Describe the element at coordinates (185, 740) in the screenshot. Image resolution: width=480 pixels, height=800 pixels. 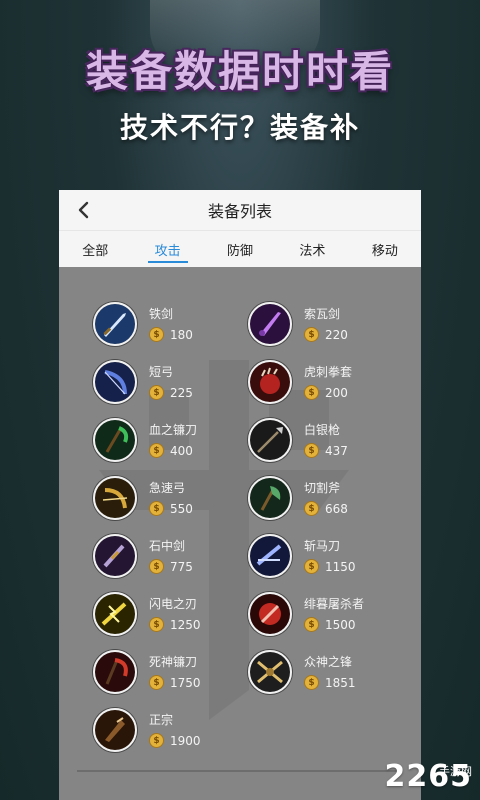
I see `item-price-value: 1900` at that location.